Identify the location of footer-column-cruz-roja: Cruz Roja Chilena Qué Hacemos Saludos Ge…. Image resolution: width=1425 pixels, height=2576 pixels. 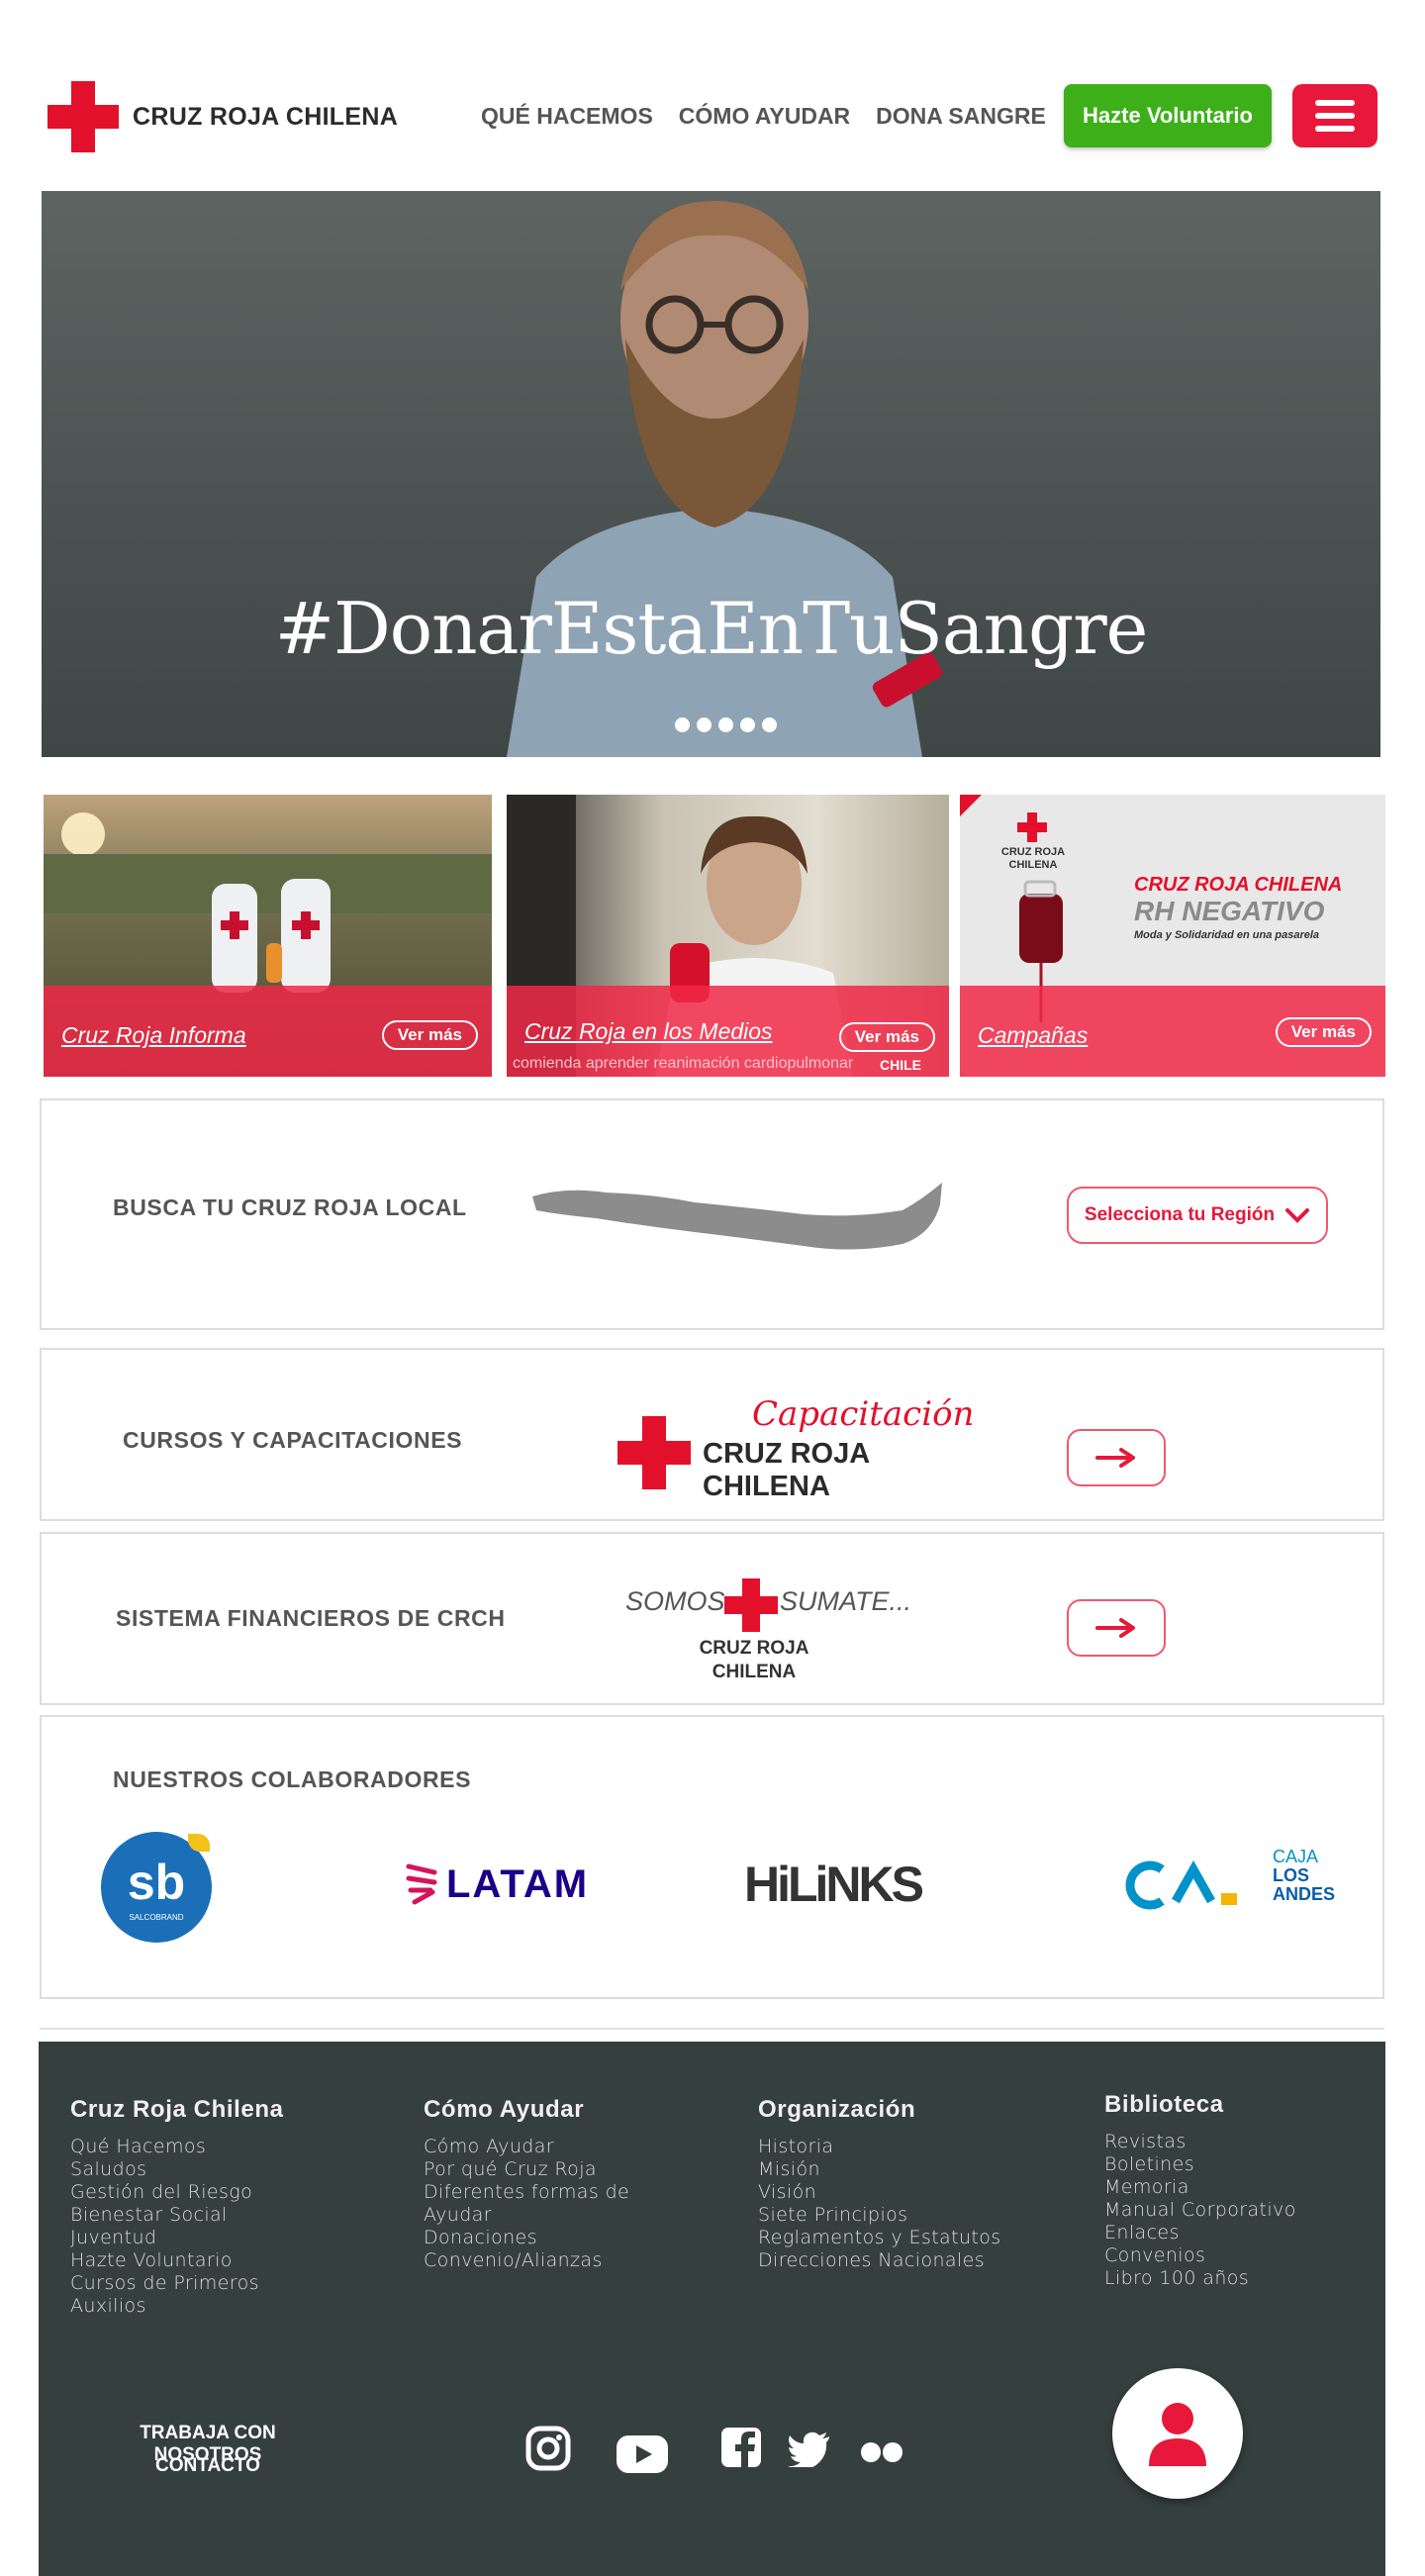
(177, 2207).